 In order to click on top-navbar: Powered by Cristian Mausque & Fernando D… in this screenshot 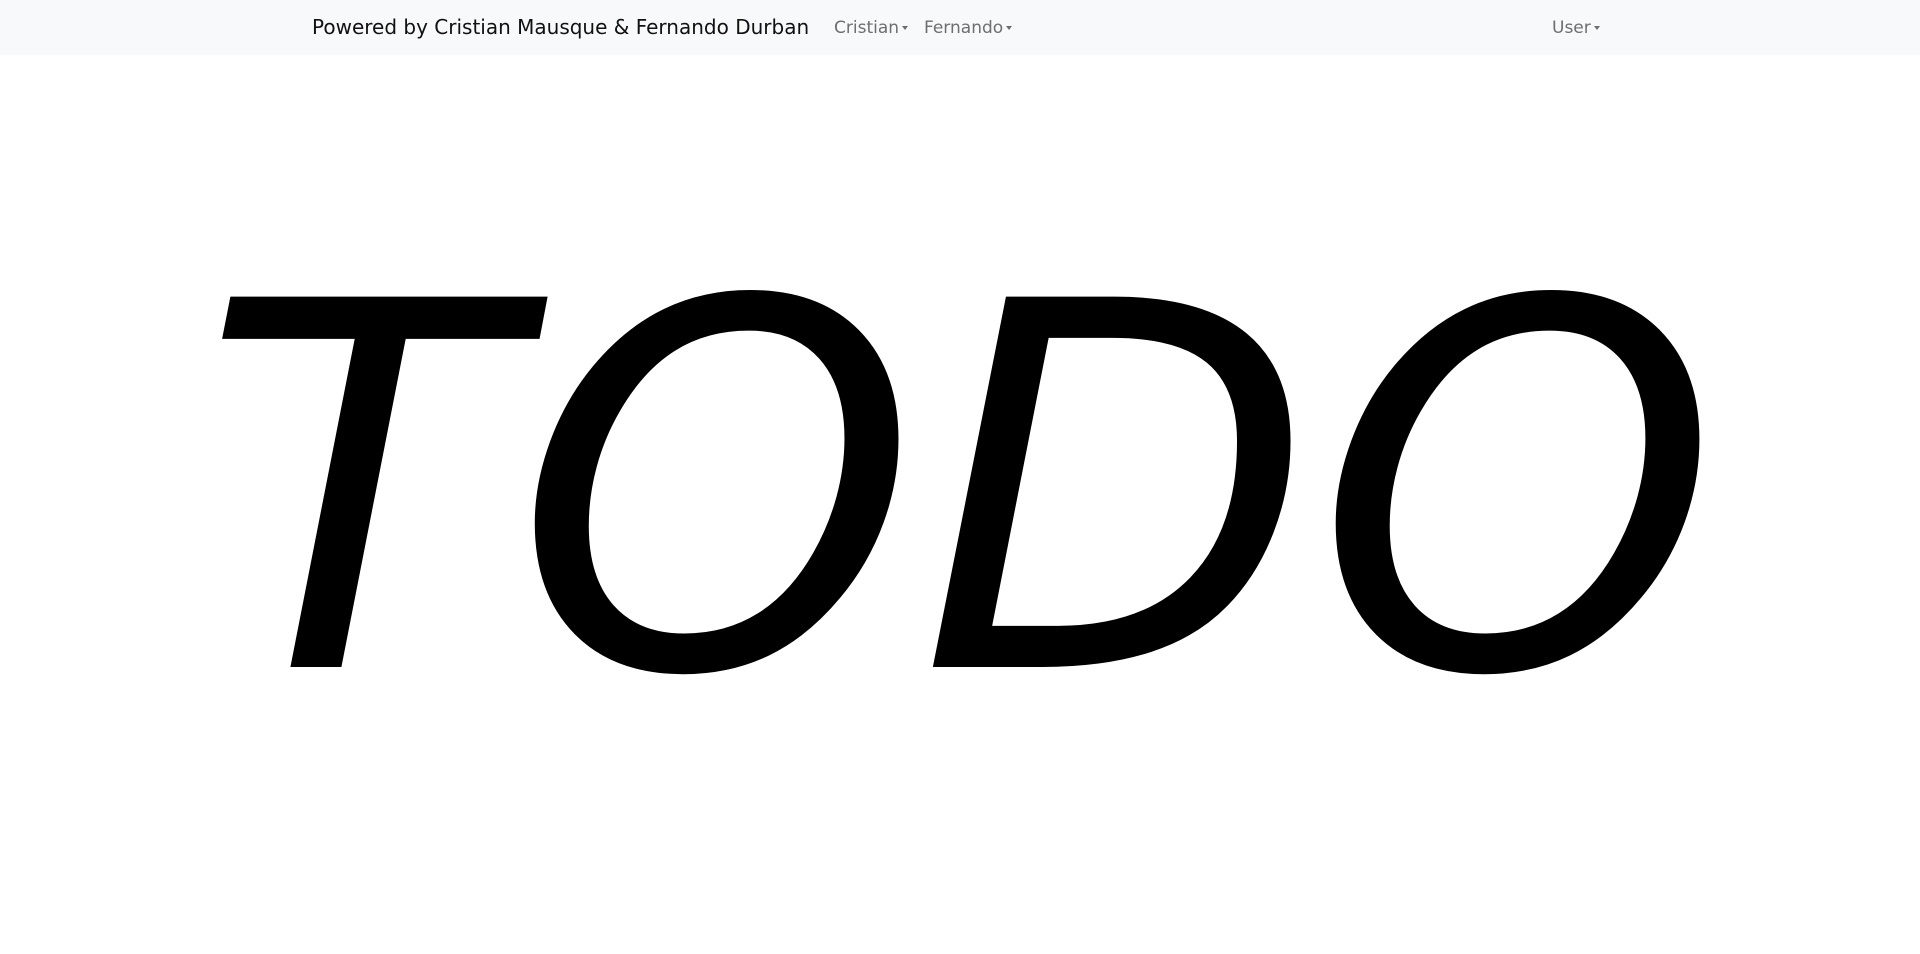, I will do `click(960, 27)`.